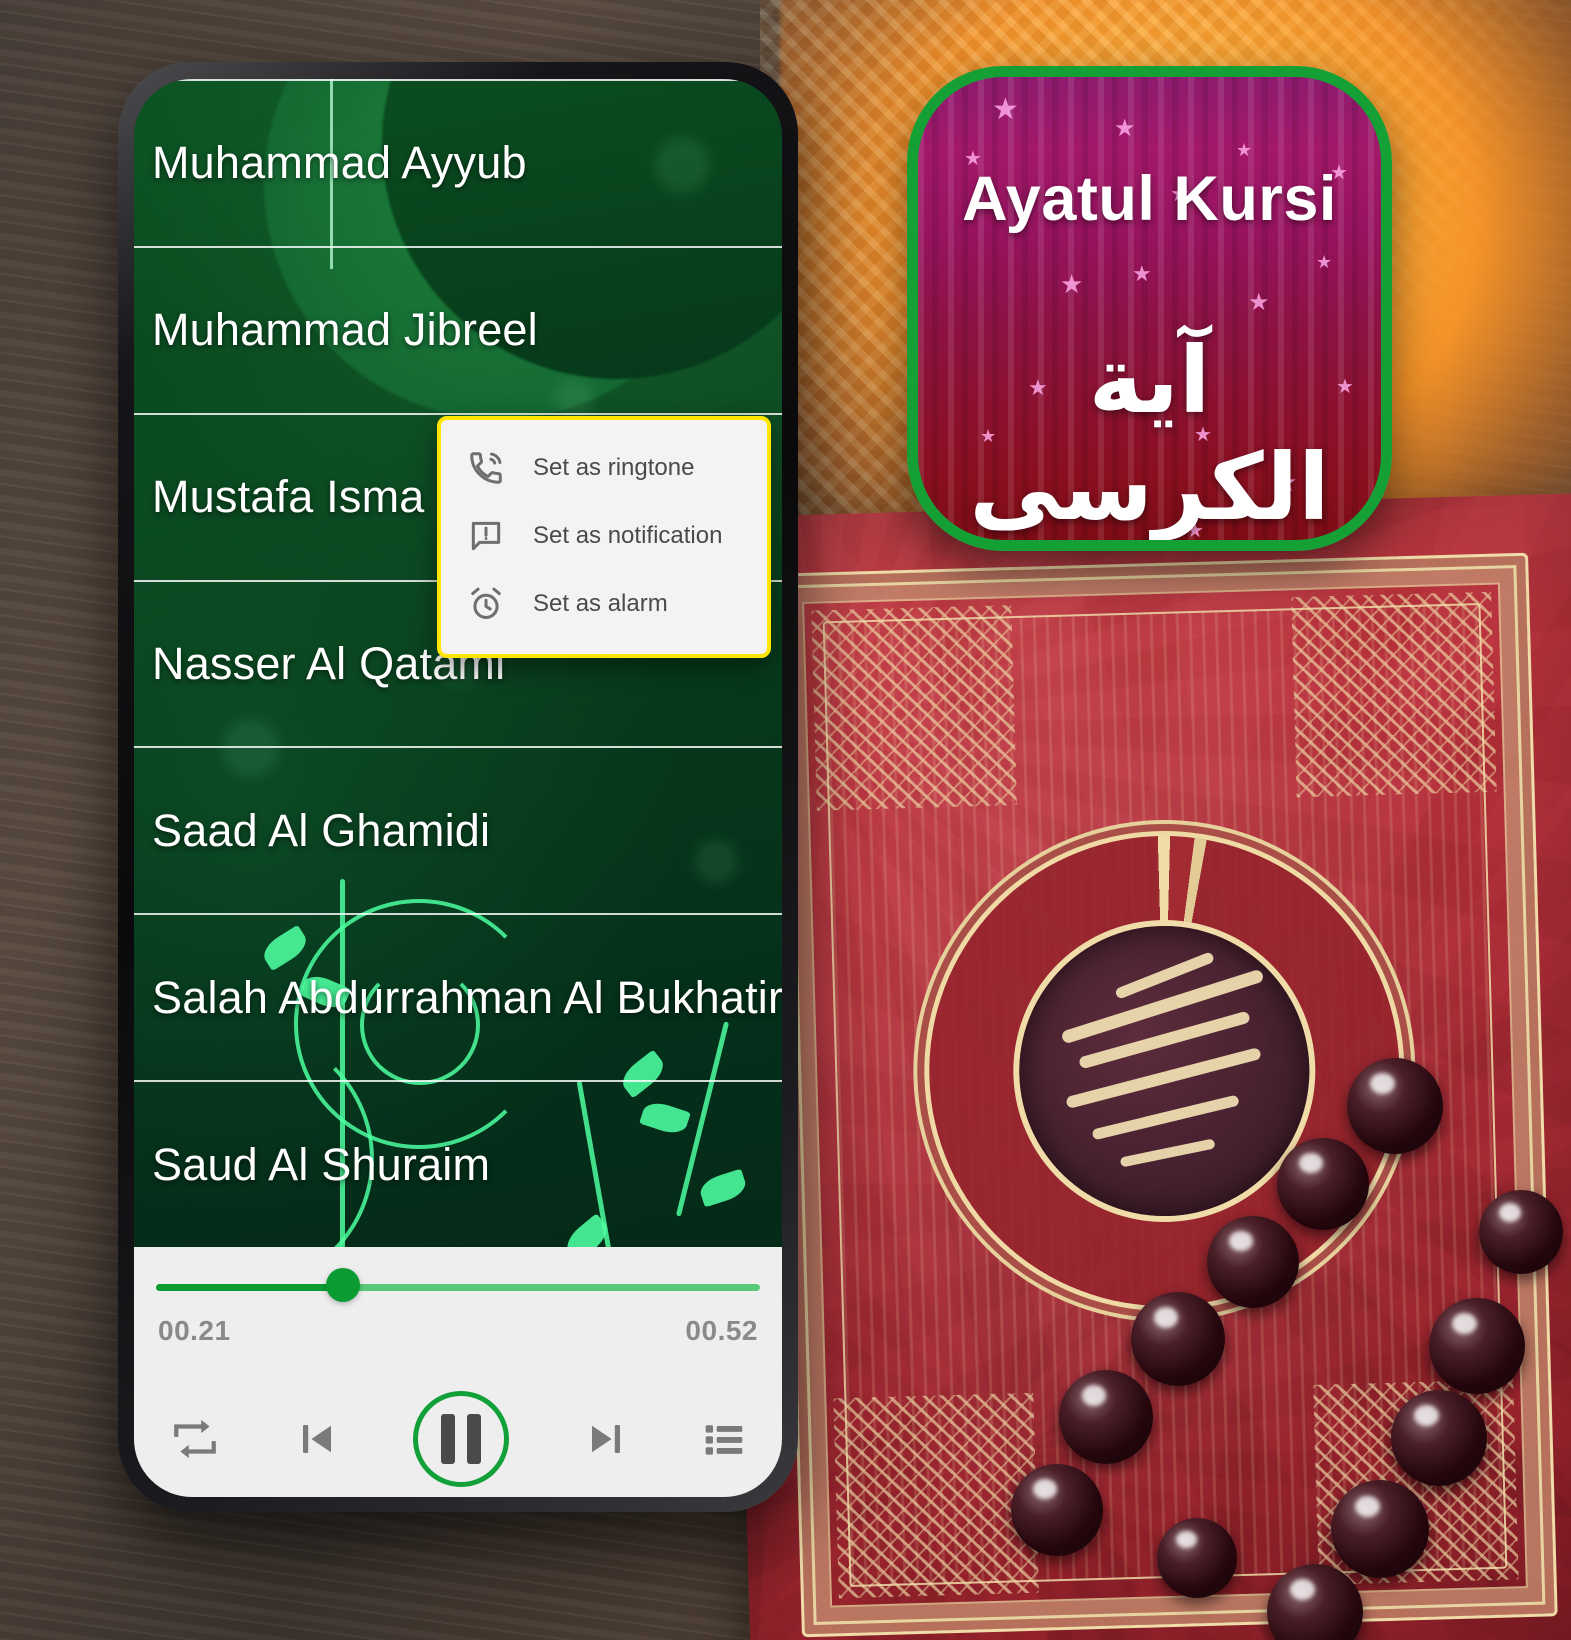 This screenshot has height=1640, width=1571. I want to click on reciter-name: Saad Al Ghamidi, so click(321, 830).